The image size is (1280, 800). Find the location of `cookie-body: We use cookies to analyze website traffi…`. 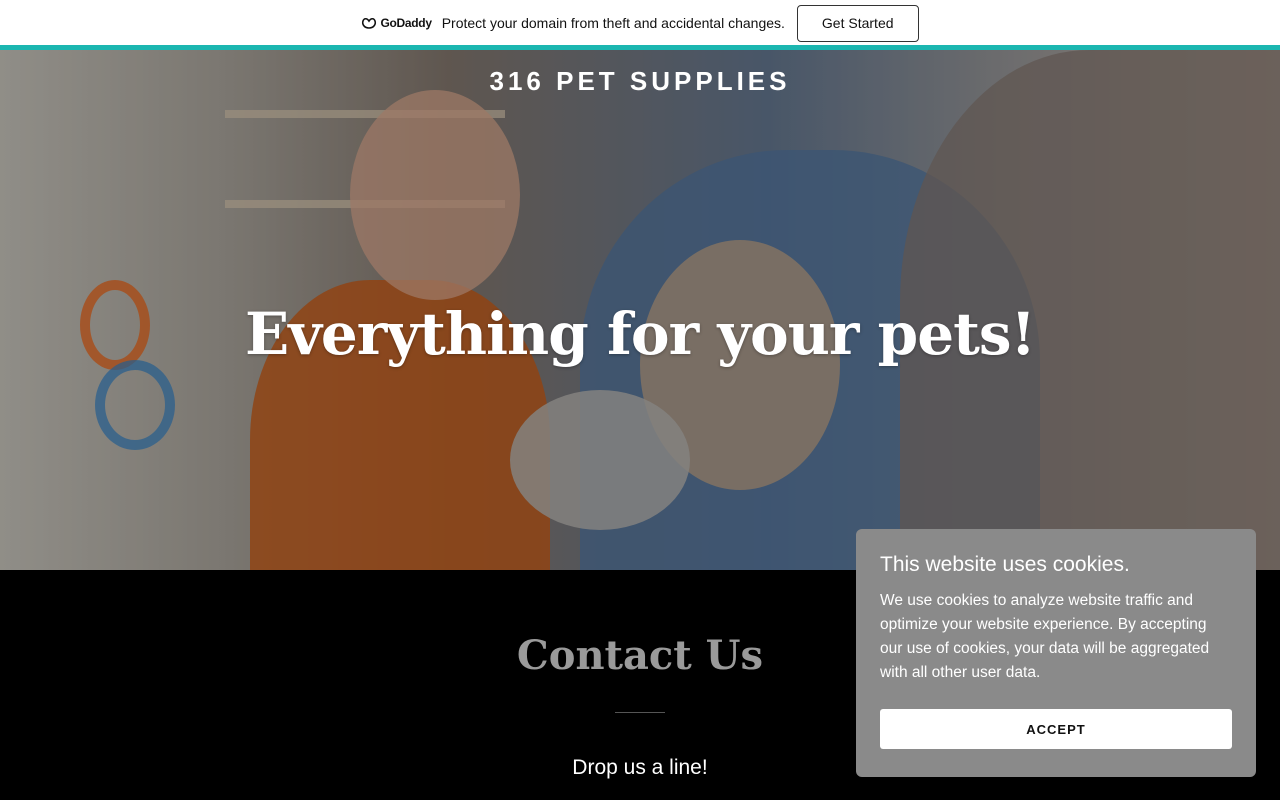

cookie-body: We use cookies to analyze website traffi… is located at coordinates (1045, 636).